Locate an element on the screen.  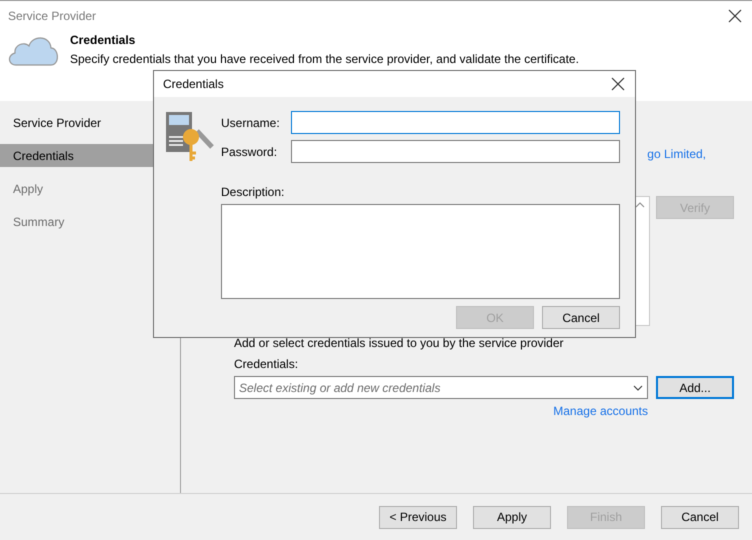
header-subtitle: Specify credentials that you have received from the service provider, and validate the certificate. is located at coordinates (324, 59).